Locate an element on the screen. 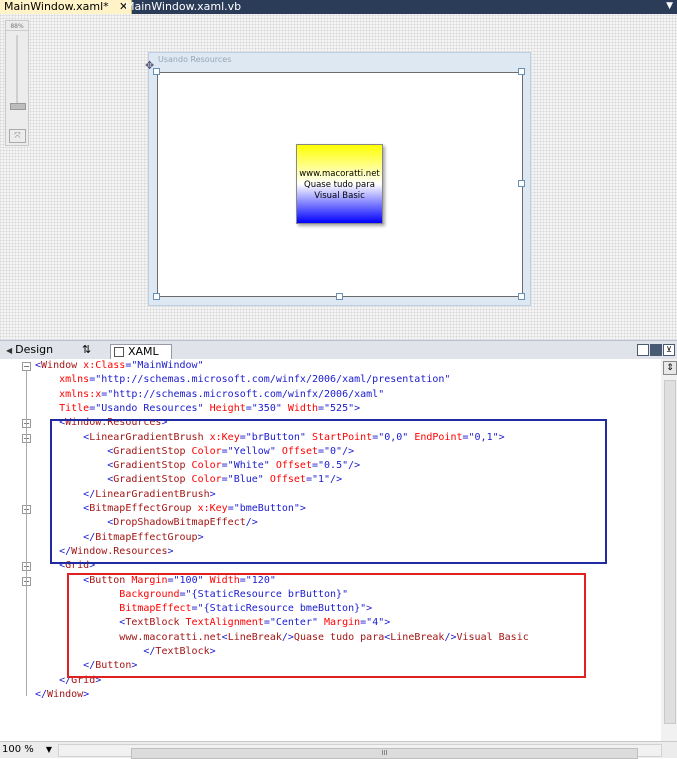 The width and height of the screenshot is (677, 759). designer-window-title: Usando Resources is located at coordinates (195, 59).